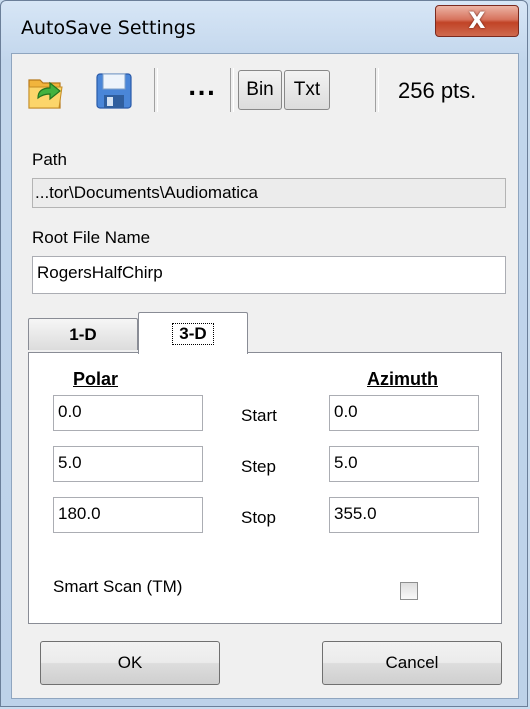 Image resolution: width=530 pixels, height=709 pixels. I want to click on title-bar: AutoSave Settings X, so click(264, 27).